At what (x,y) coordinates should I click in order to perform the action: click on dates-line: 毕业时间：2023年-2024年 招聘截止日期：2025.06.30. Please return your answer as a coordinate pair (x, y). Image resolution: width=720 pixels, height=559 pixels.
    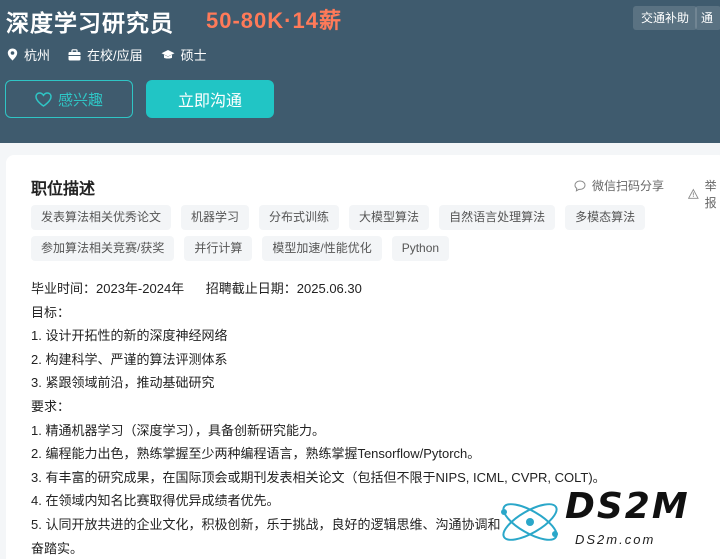
    Looking at the image, I should click on (318, 289).